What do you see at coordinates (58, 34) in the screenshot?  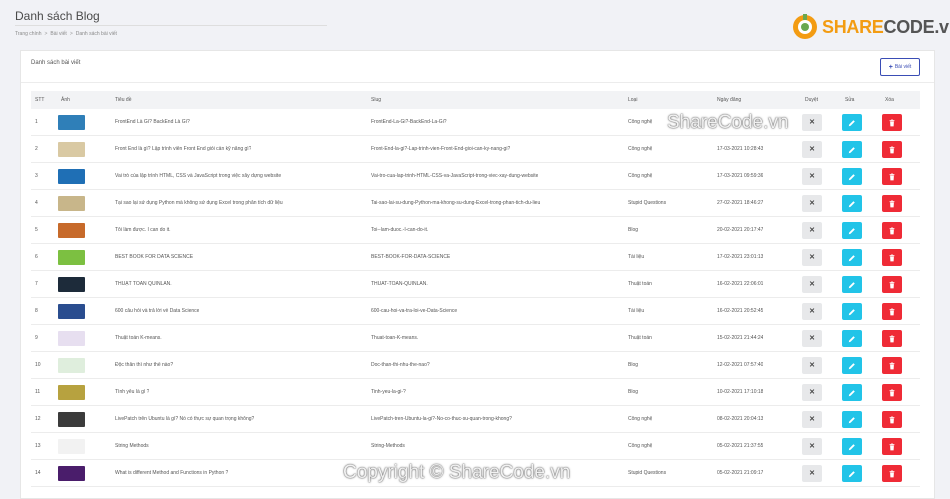 I see `breadcrumb-posts: Bài viết` at bounding box center [58, 34].